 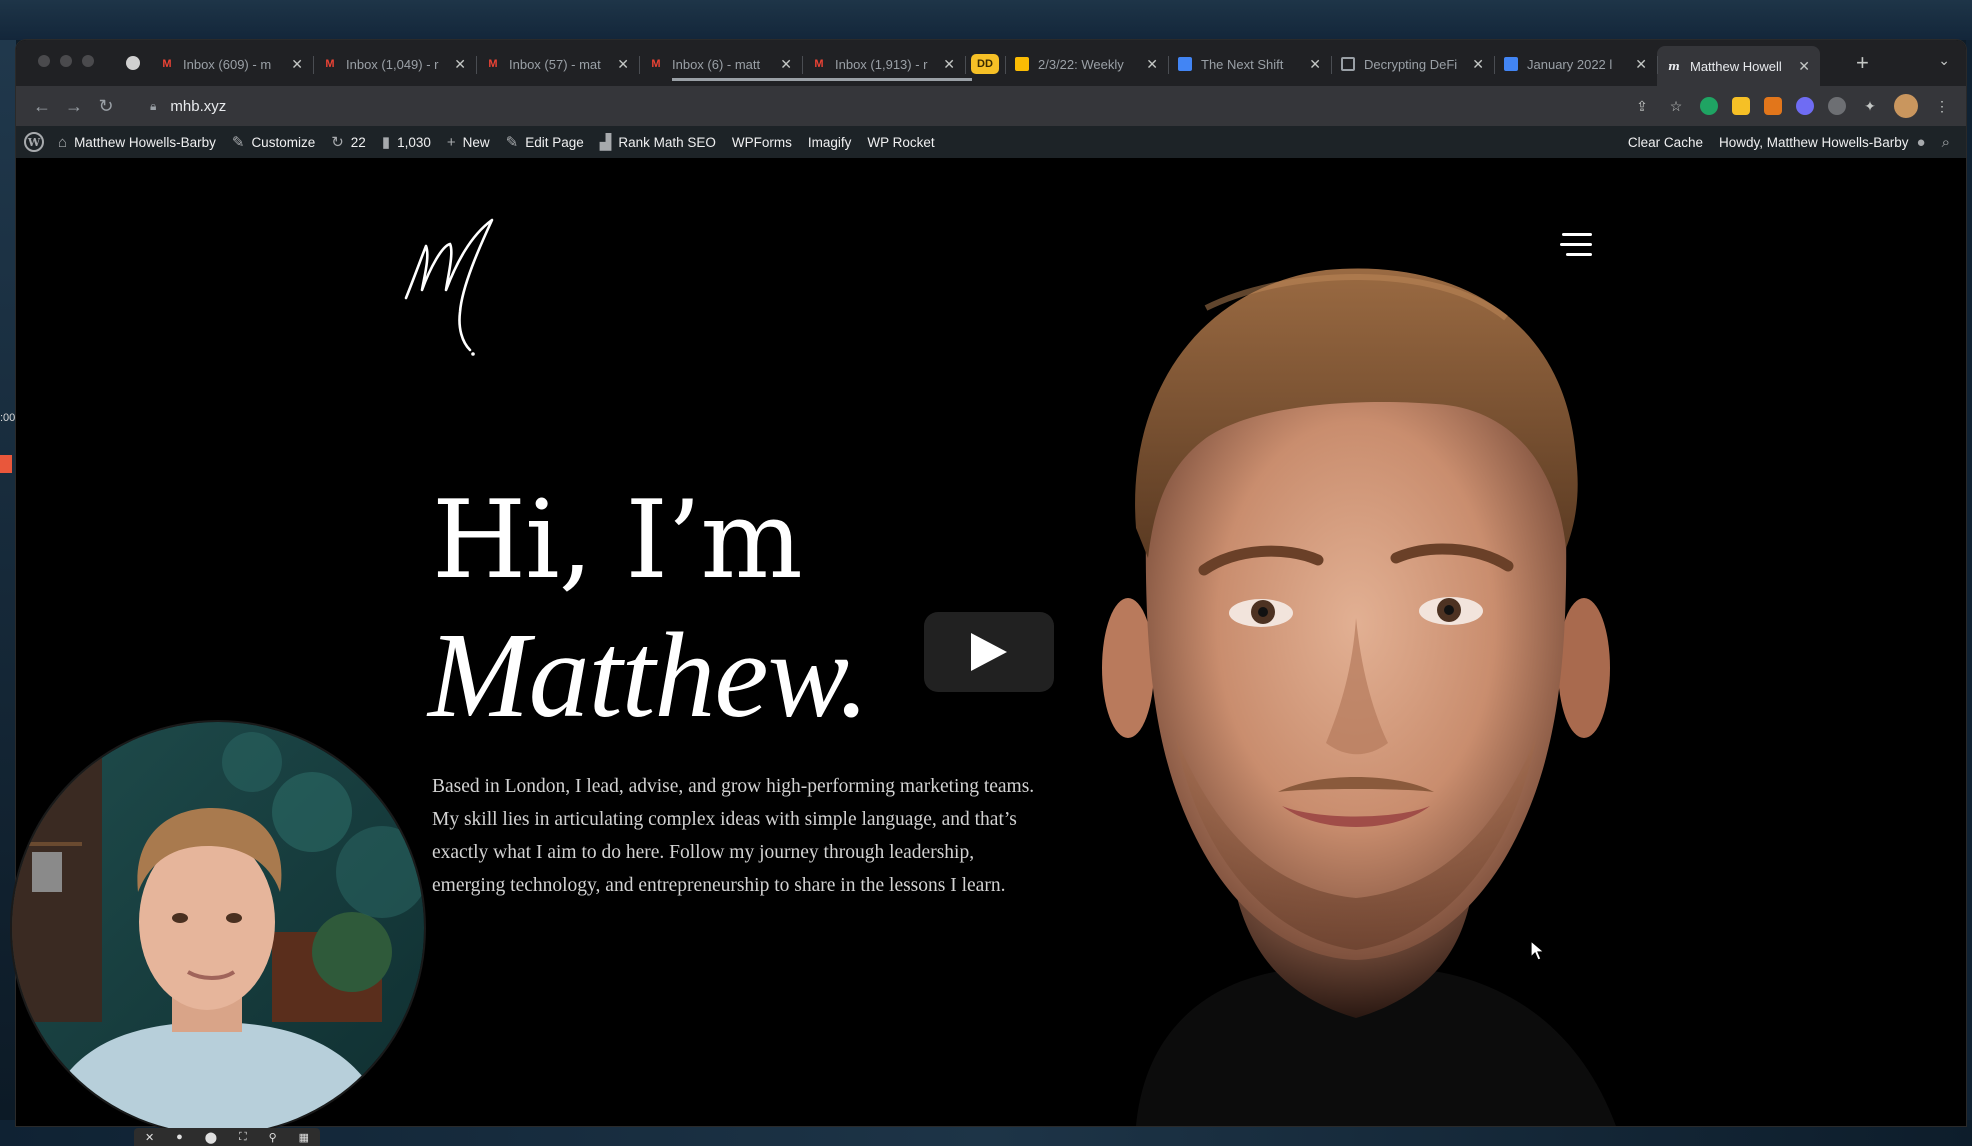 I want to click on tab-gmail-3: M Inbox (57) - mat ✕, so click(x=557, y=64).